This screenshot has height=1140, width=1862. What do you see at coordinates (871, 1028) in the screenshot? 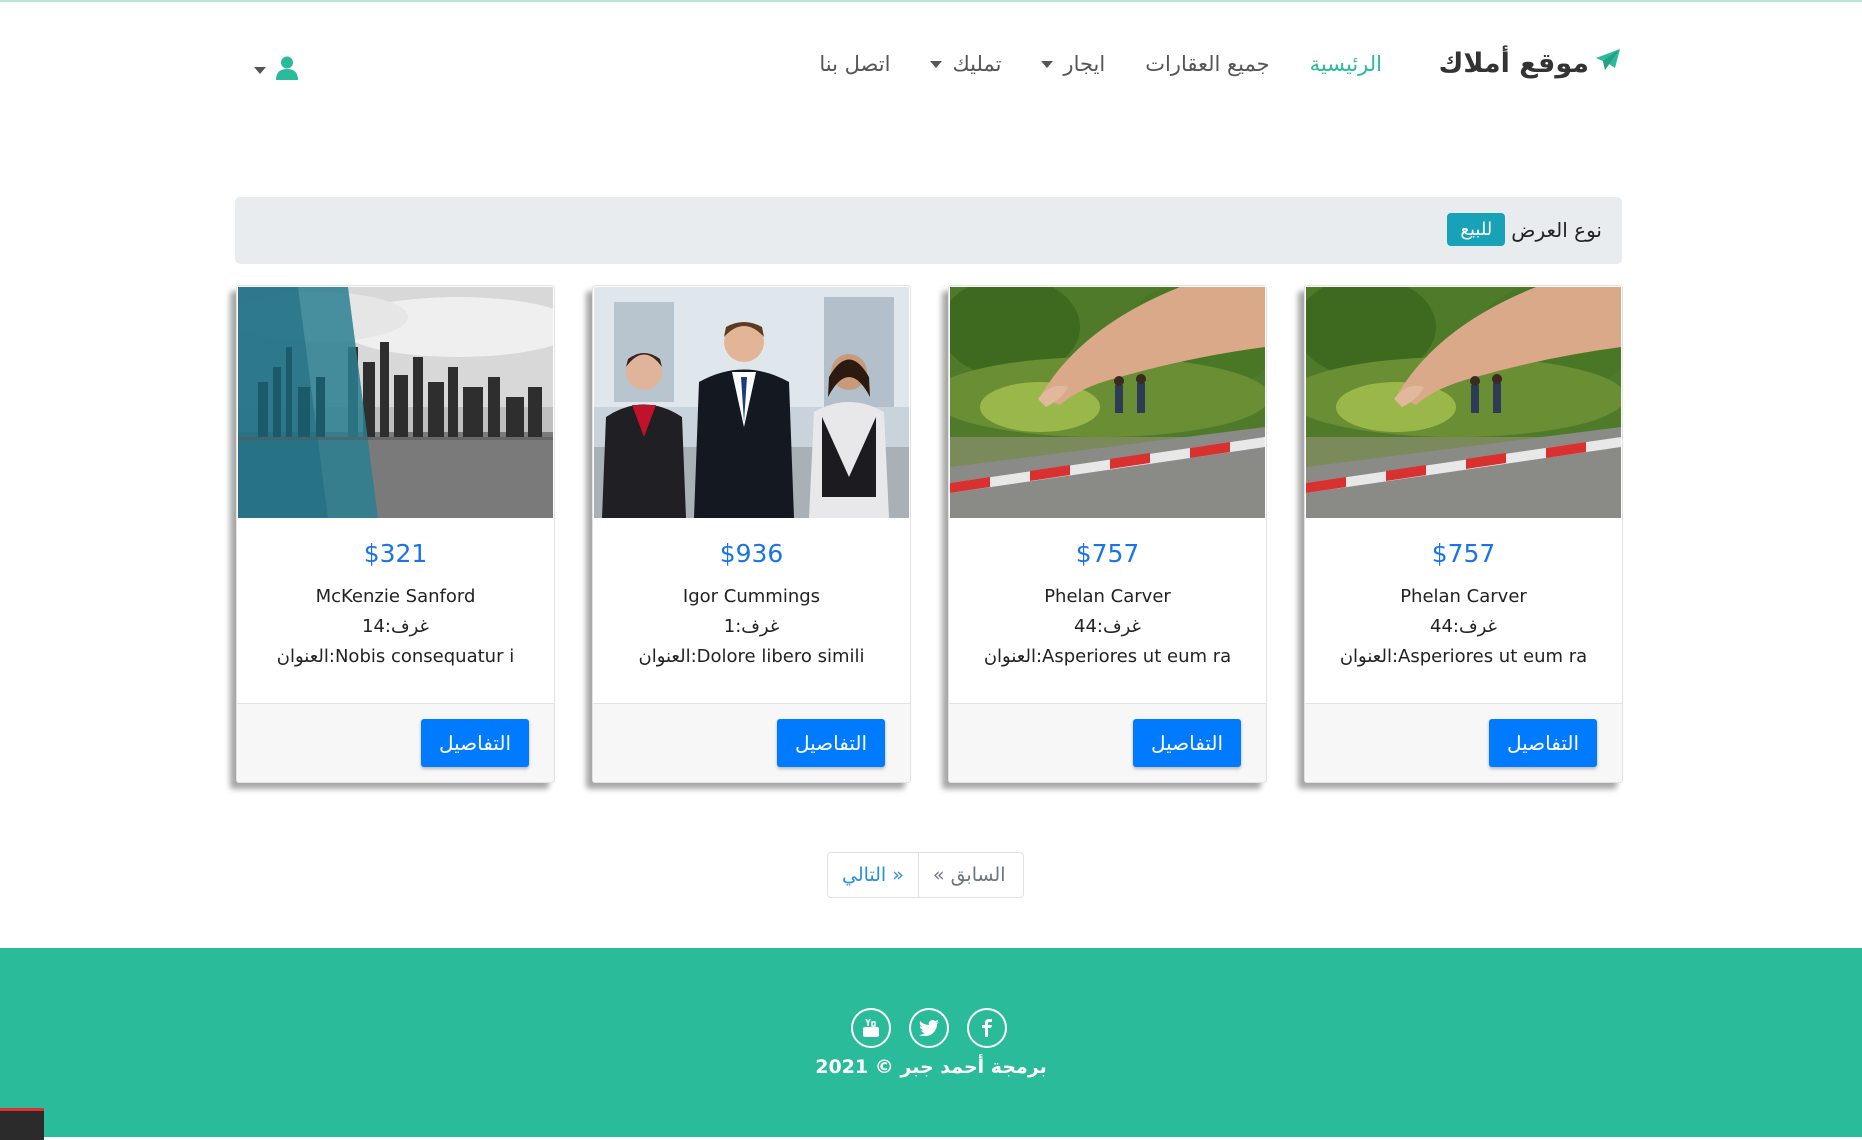
I see `youtube-icon` at bounding box center [871, 1028].